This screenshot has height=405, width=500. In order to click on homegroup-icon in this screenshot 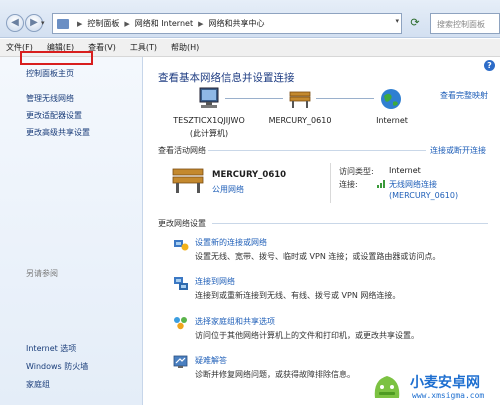, I will do `click(180, 323)`.